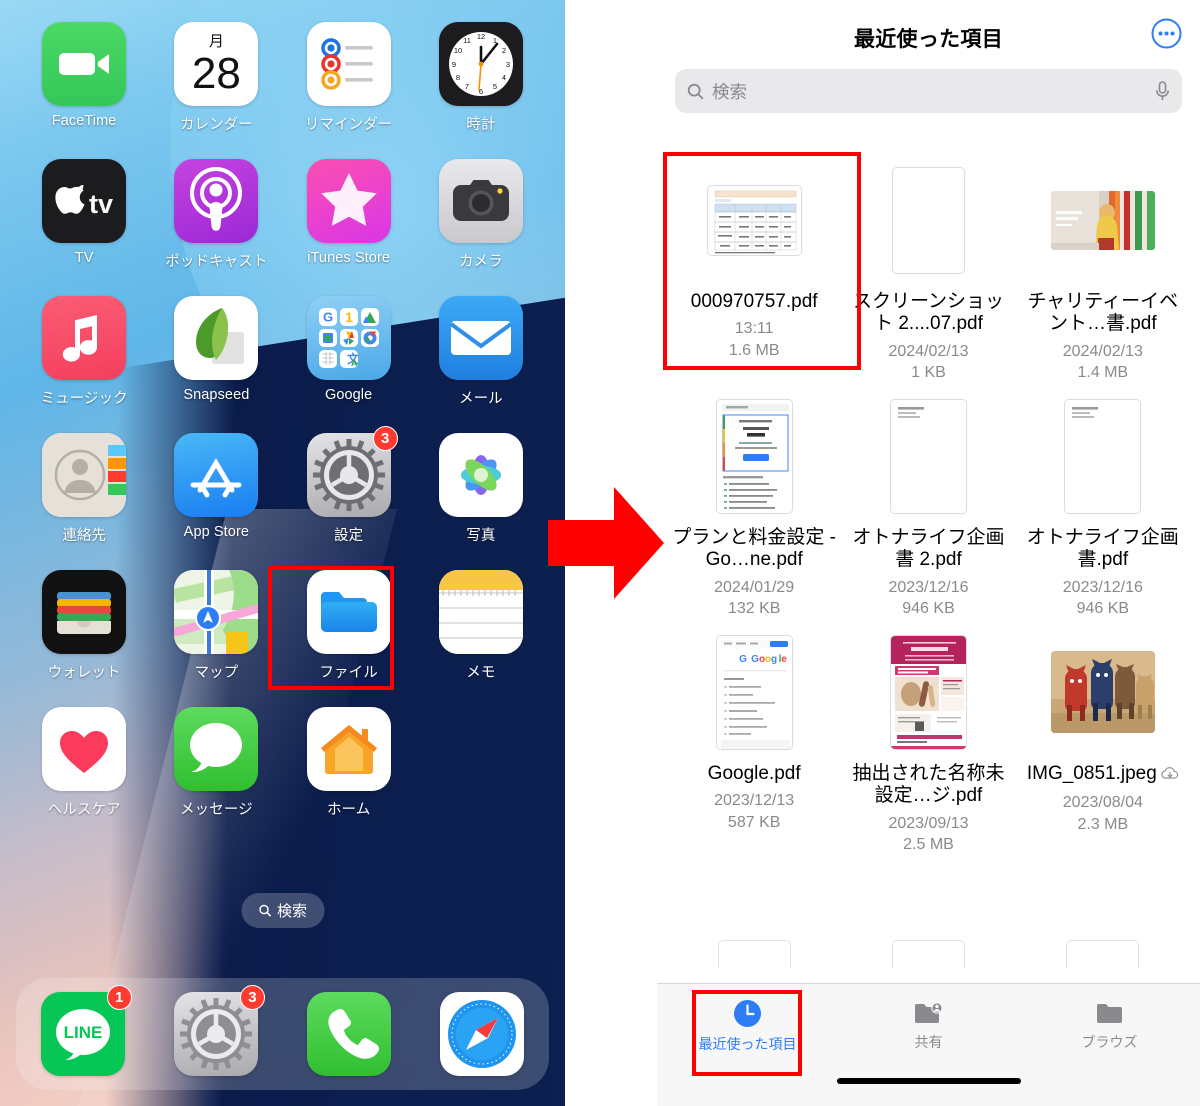  Describe the element at coordinates (1091, 773) in the screenshot. I see `file-name-text: IMG_0851.jpeg` at that location.